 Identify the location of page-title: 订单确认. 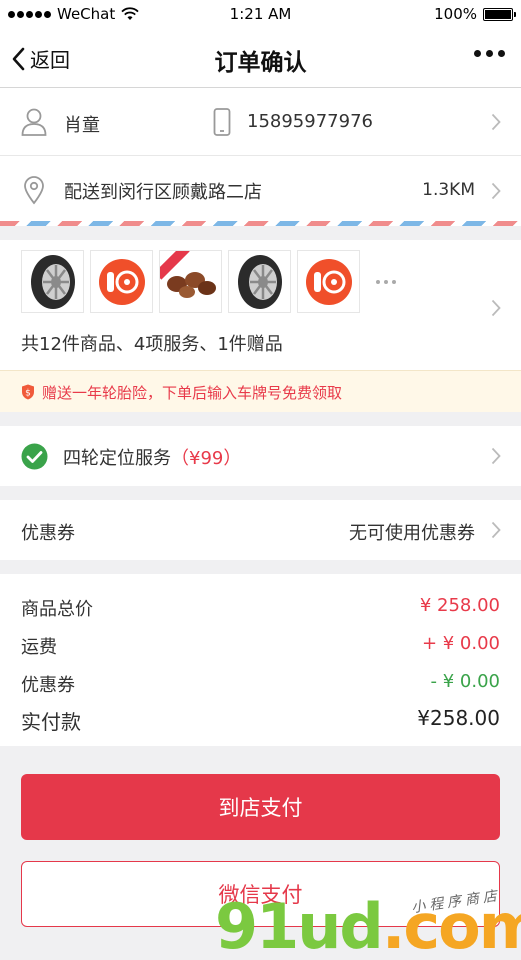
(260, 63).